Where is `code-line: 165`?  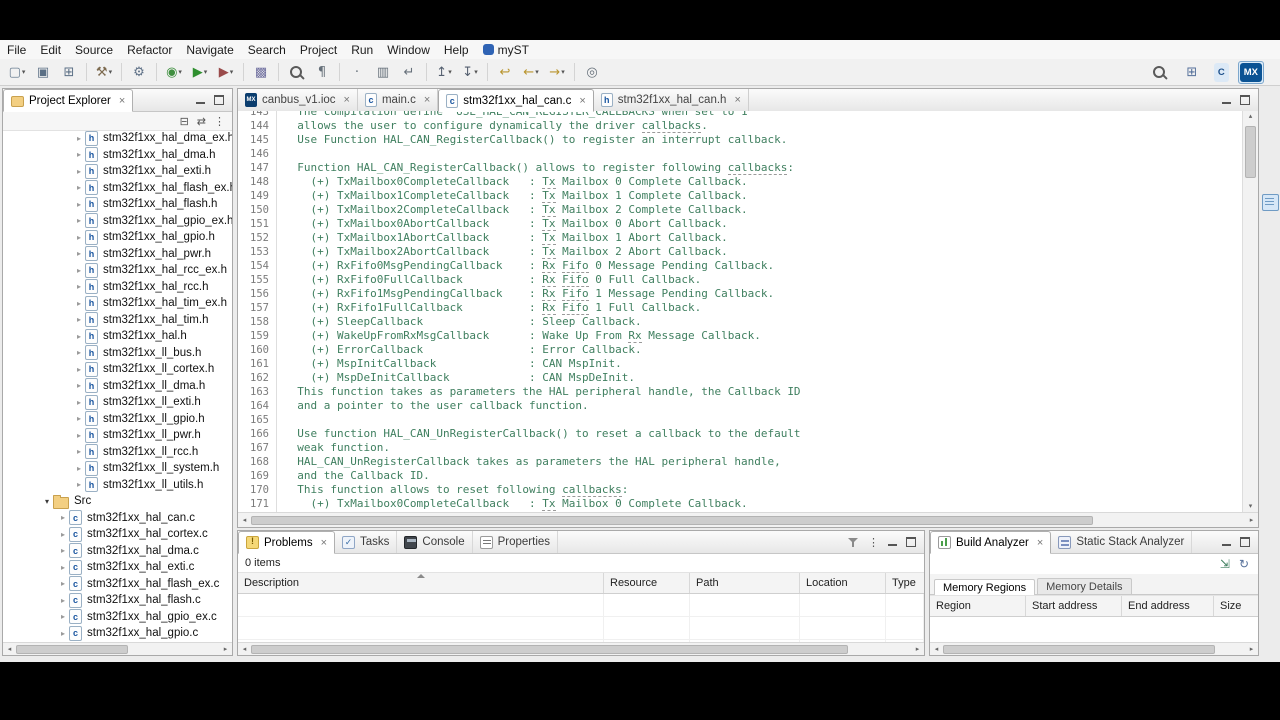 code-line: 165 is located at coordinates (740, 420).